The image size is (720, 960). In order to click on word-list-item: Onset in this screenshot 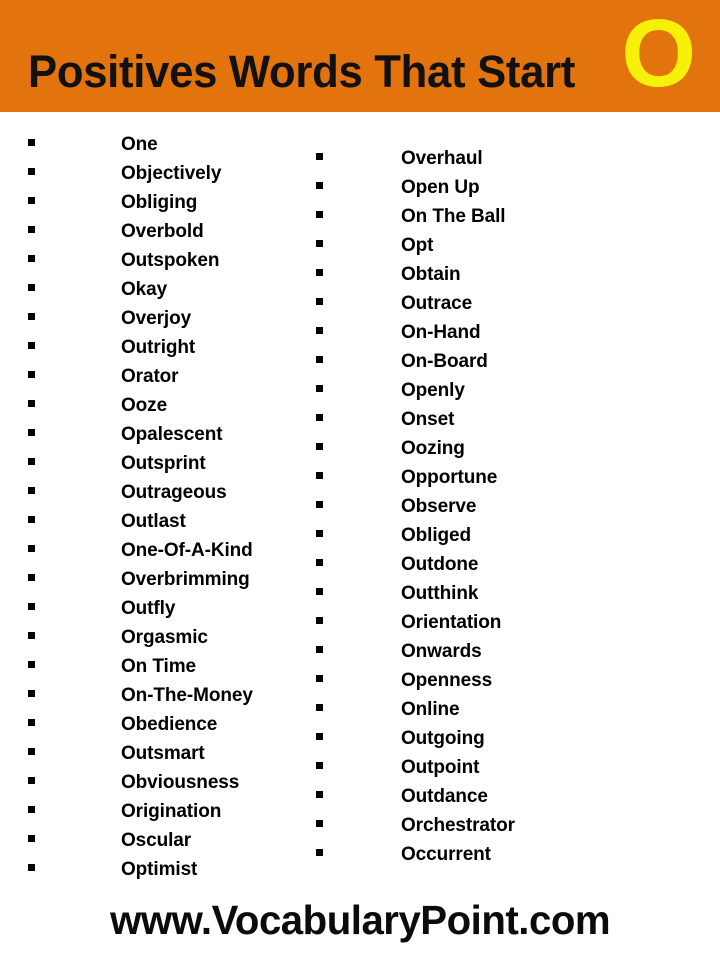, I will do `click(415, 423)`.